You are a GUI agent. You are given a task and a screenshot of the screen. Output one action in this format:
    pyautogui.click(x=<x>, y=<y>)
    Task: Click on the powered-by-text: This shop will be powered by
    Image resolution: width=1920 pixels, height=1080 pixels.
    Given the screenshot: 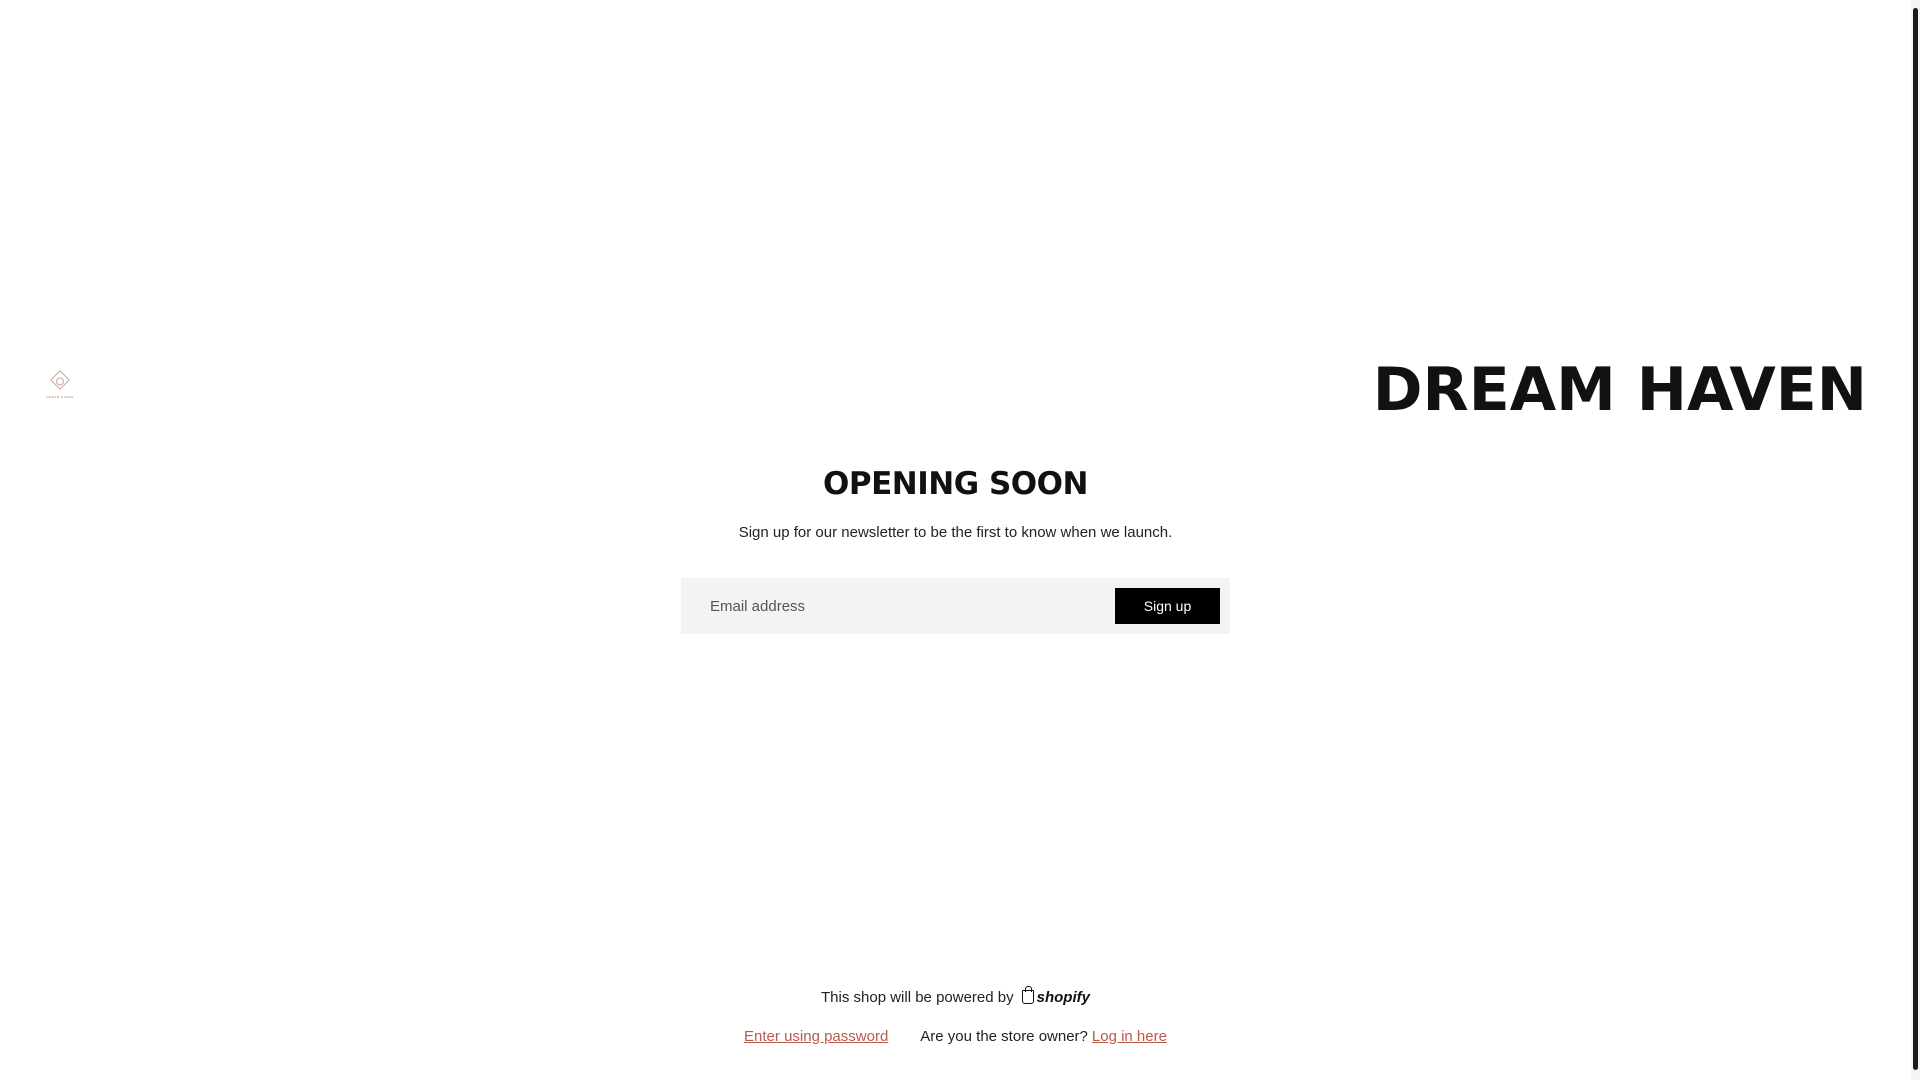 What is the action you would take?
    pyautogui.click(x=917, y=997)
    